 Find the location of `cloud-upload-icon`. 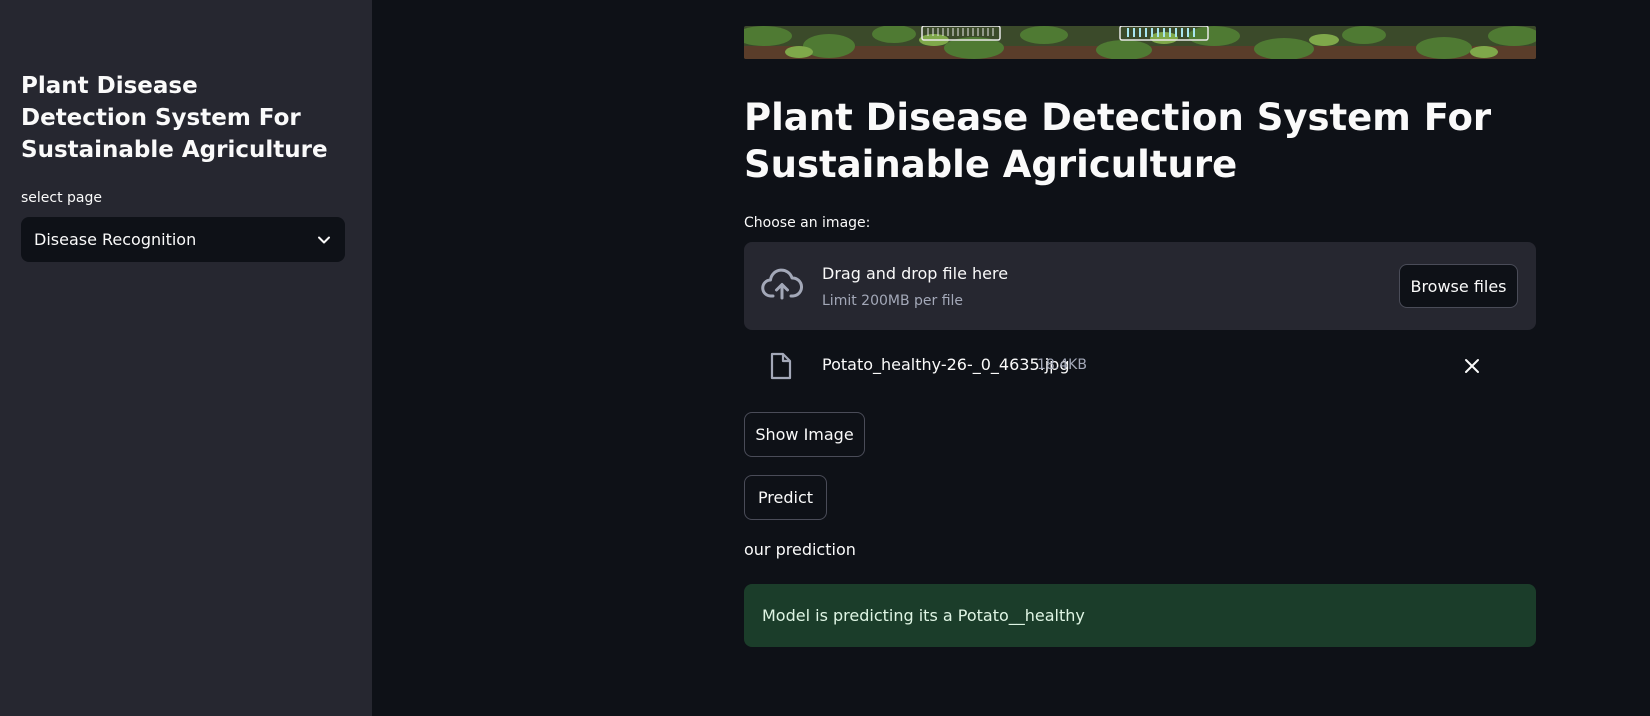

cloud-upload-icon is located at coordinates (782, 286).